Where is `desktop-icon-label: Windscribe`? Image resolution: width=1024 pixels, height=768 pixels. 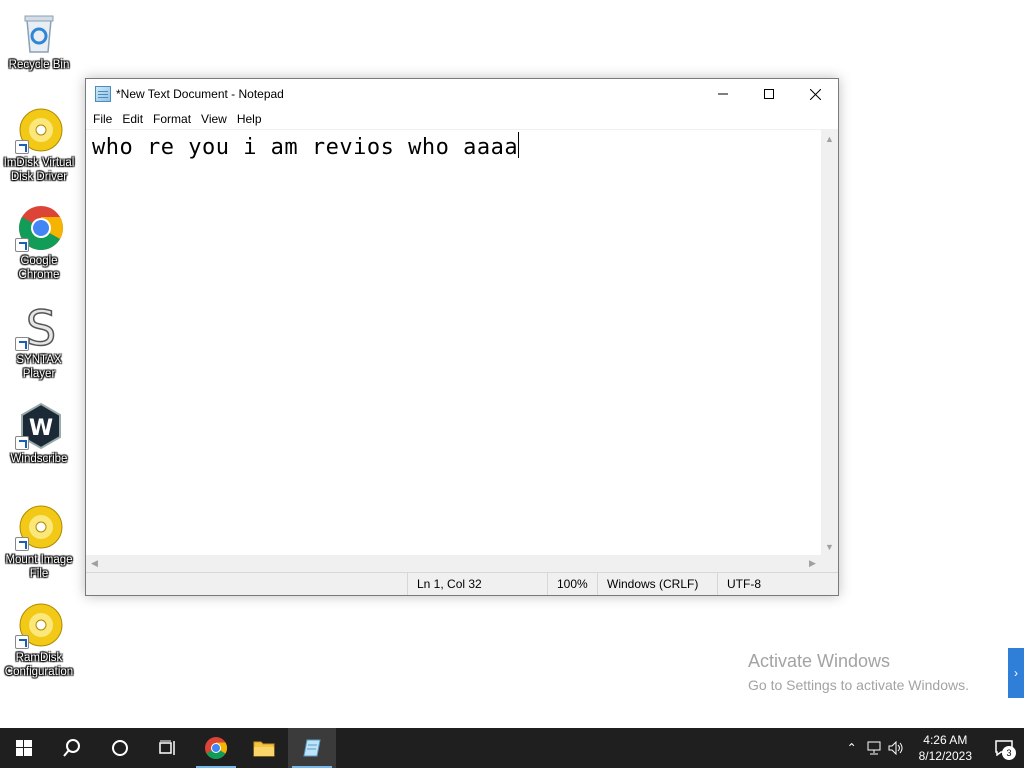
desktop-icon-label: Windscribe is located at coordinates (39, 459).